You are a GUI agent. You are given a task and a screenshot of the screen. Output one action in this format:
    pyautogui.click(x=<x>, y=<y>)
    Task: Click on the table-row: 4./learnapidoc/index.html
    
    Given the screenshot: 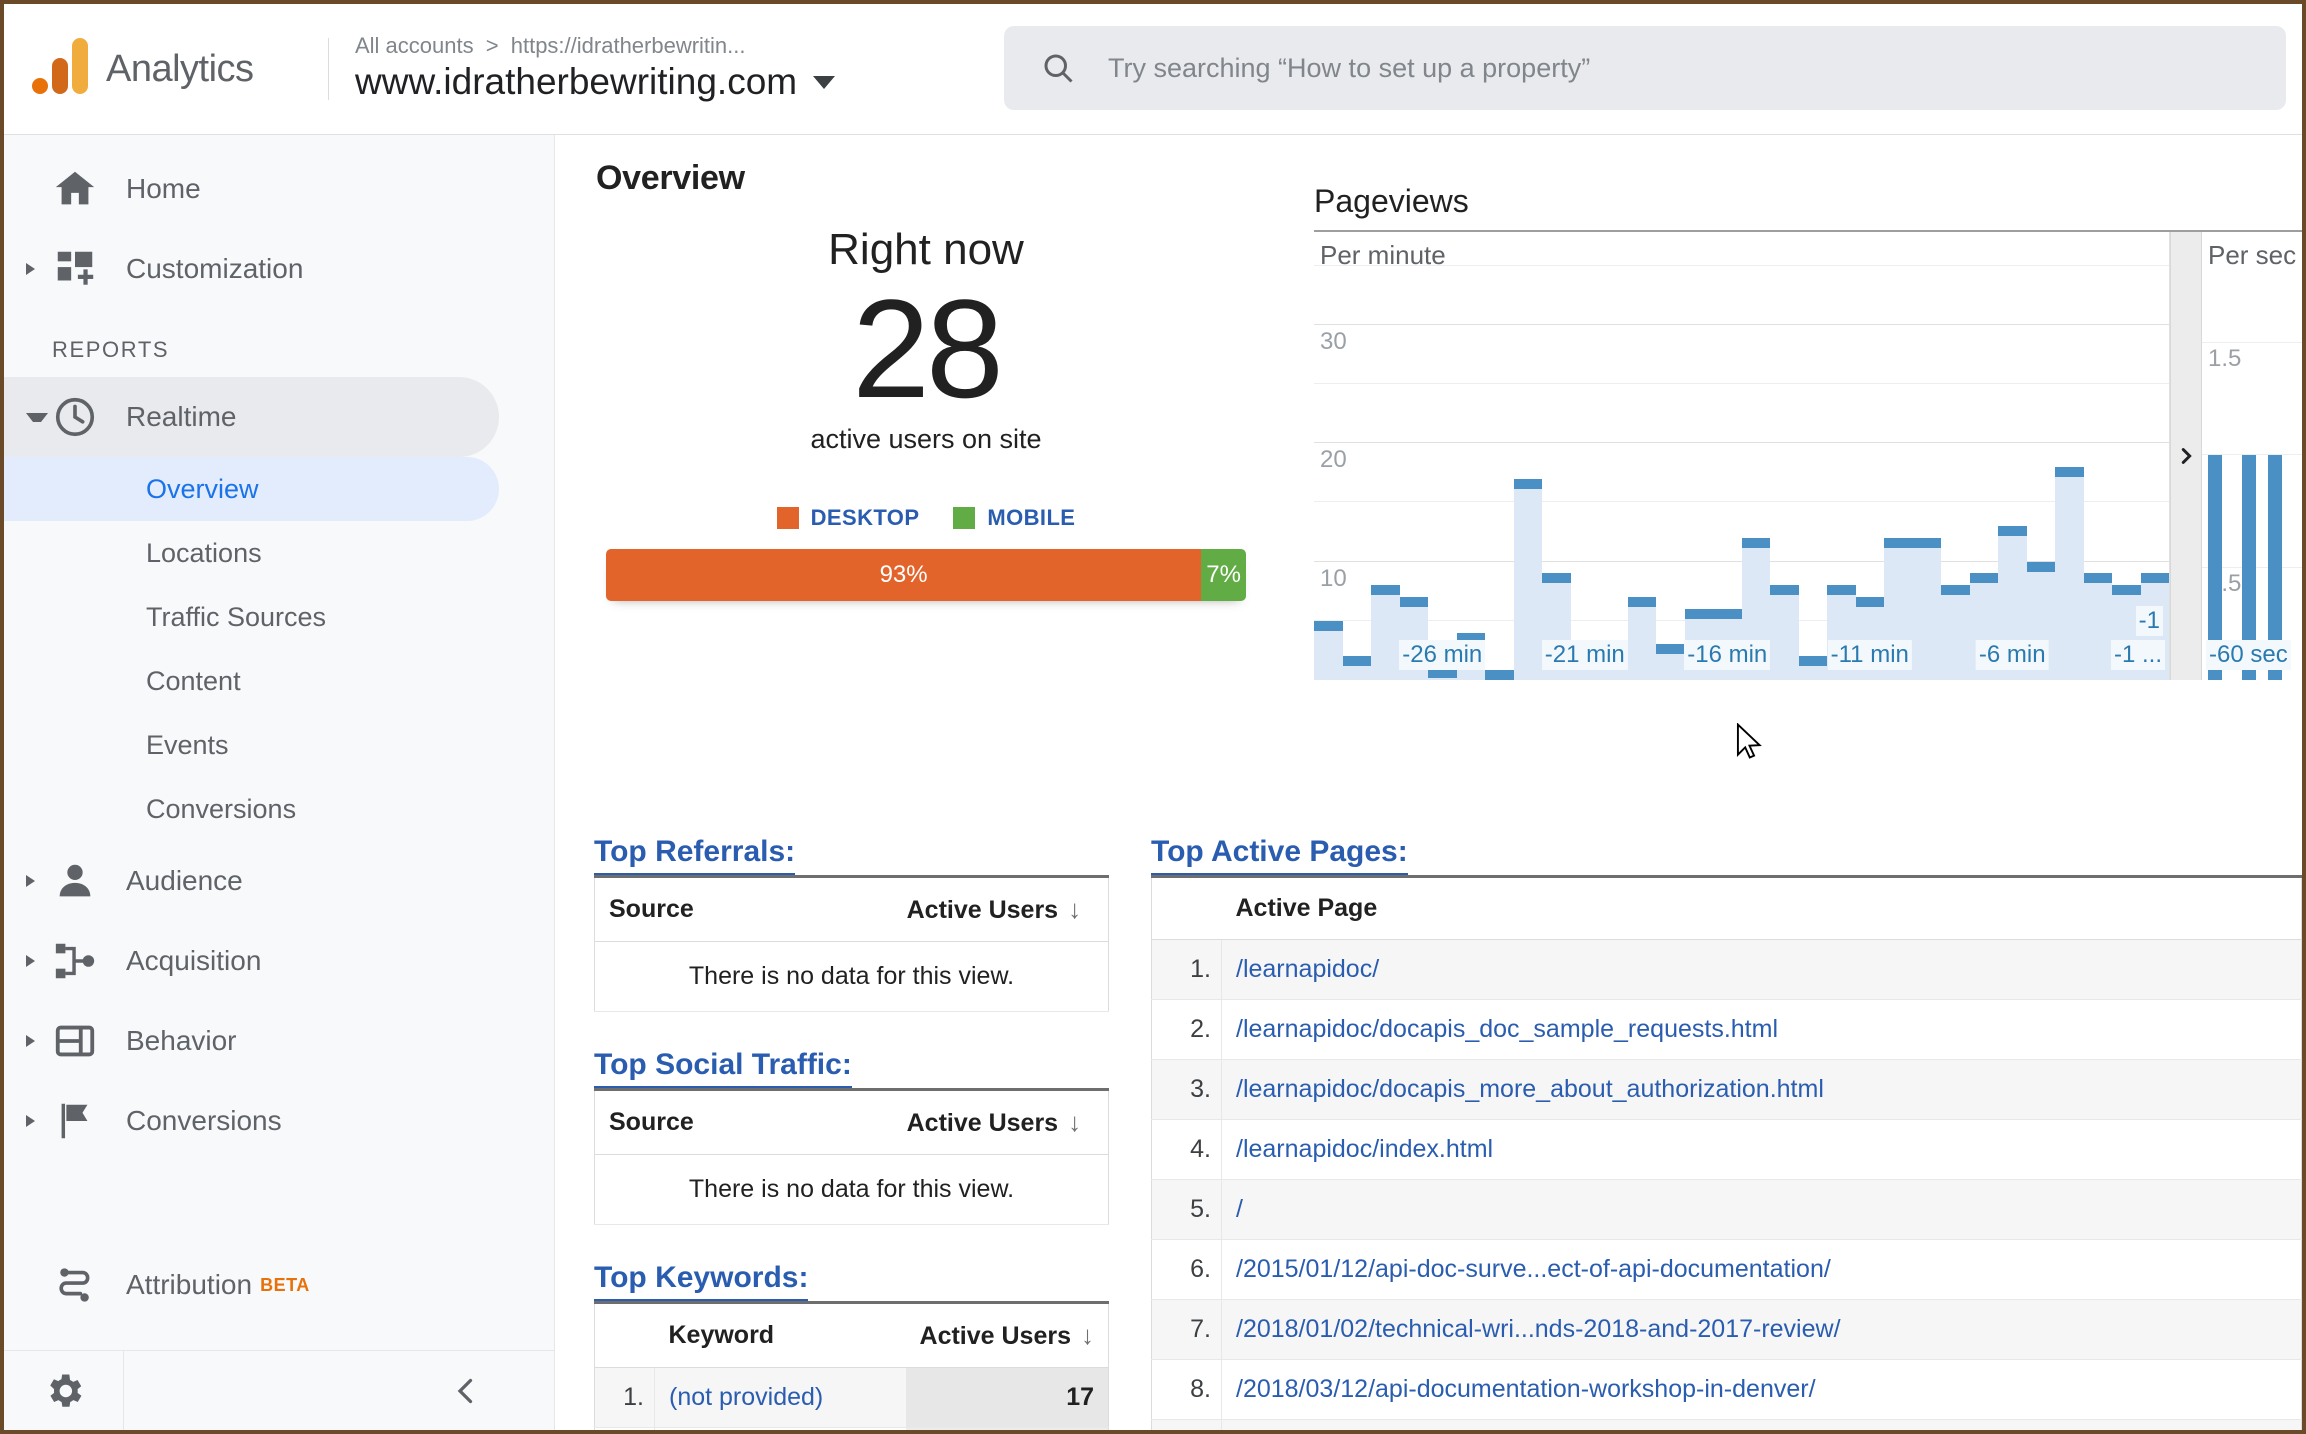 What is the action you would take?
    pyautogui.click(x=1726, y=1149)
    